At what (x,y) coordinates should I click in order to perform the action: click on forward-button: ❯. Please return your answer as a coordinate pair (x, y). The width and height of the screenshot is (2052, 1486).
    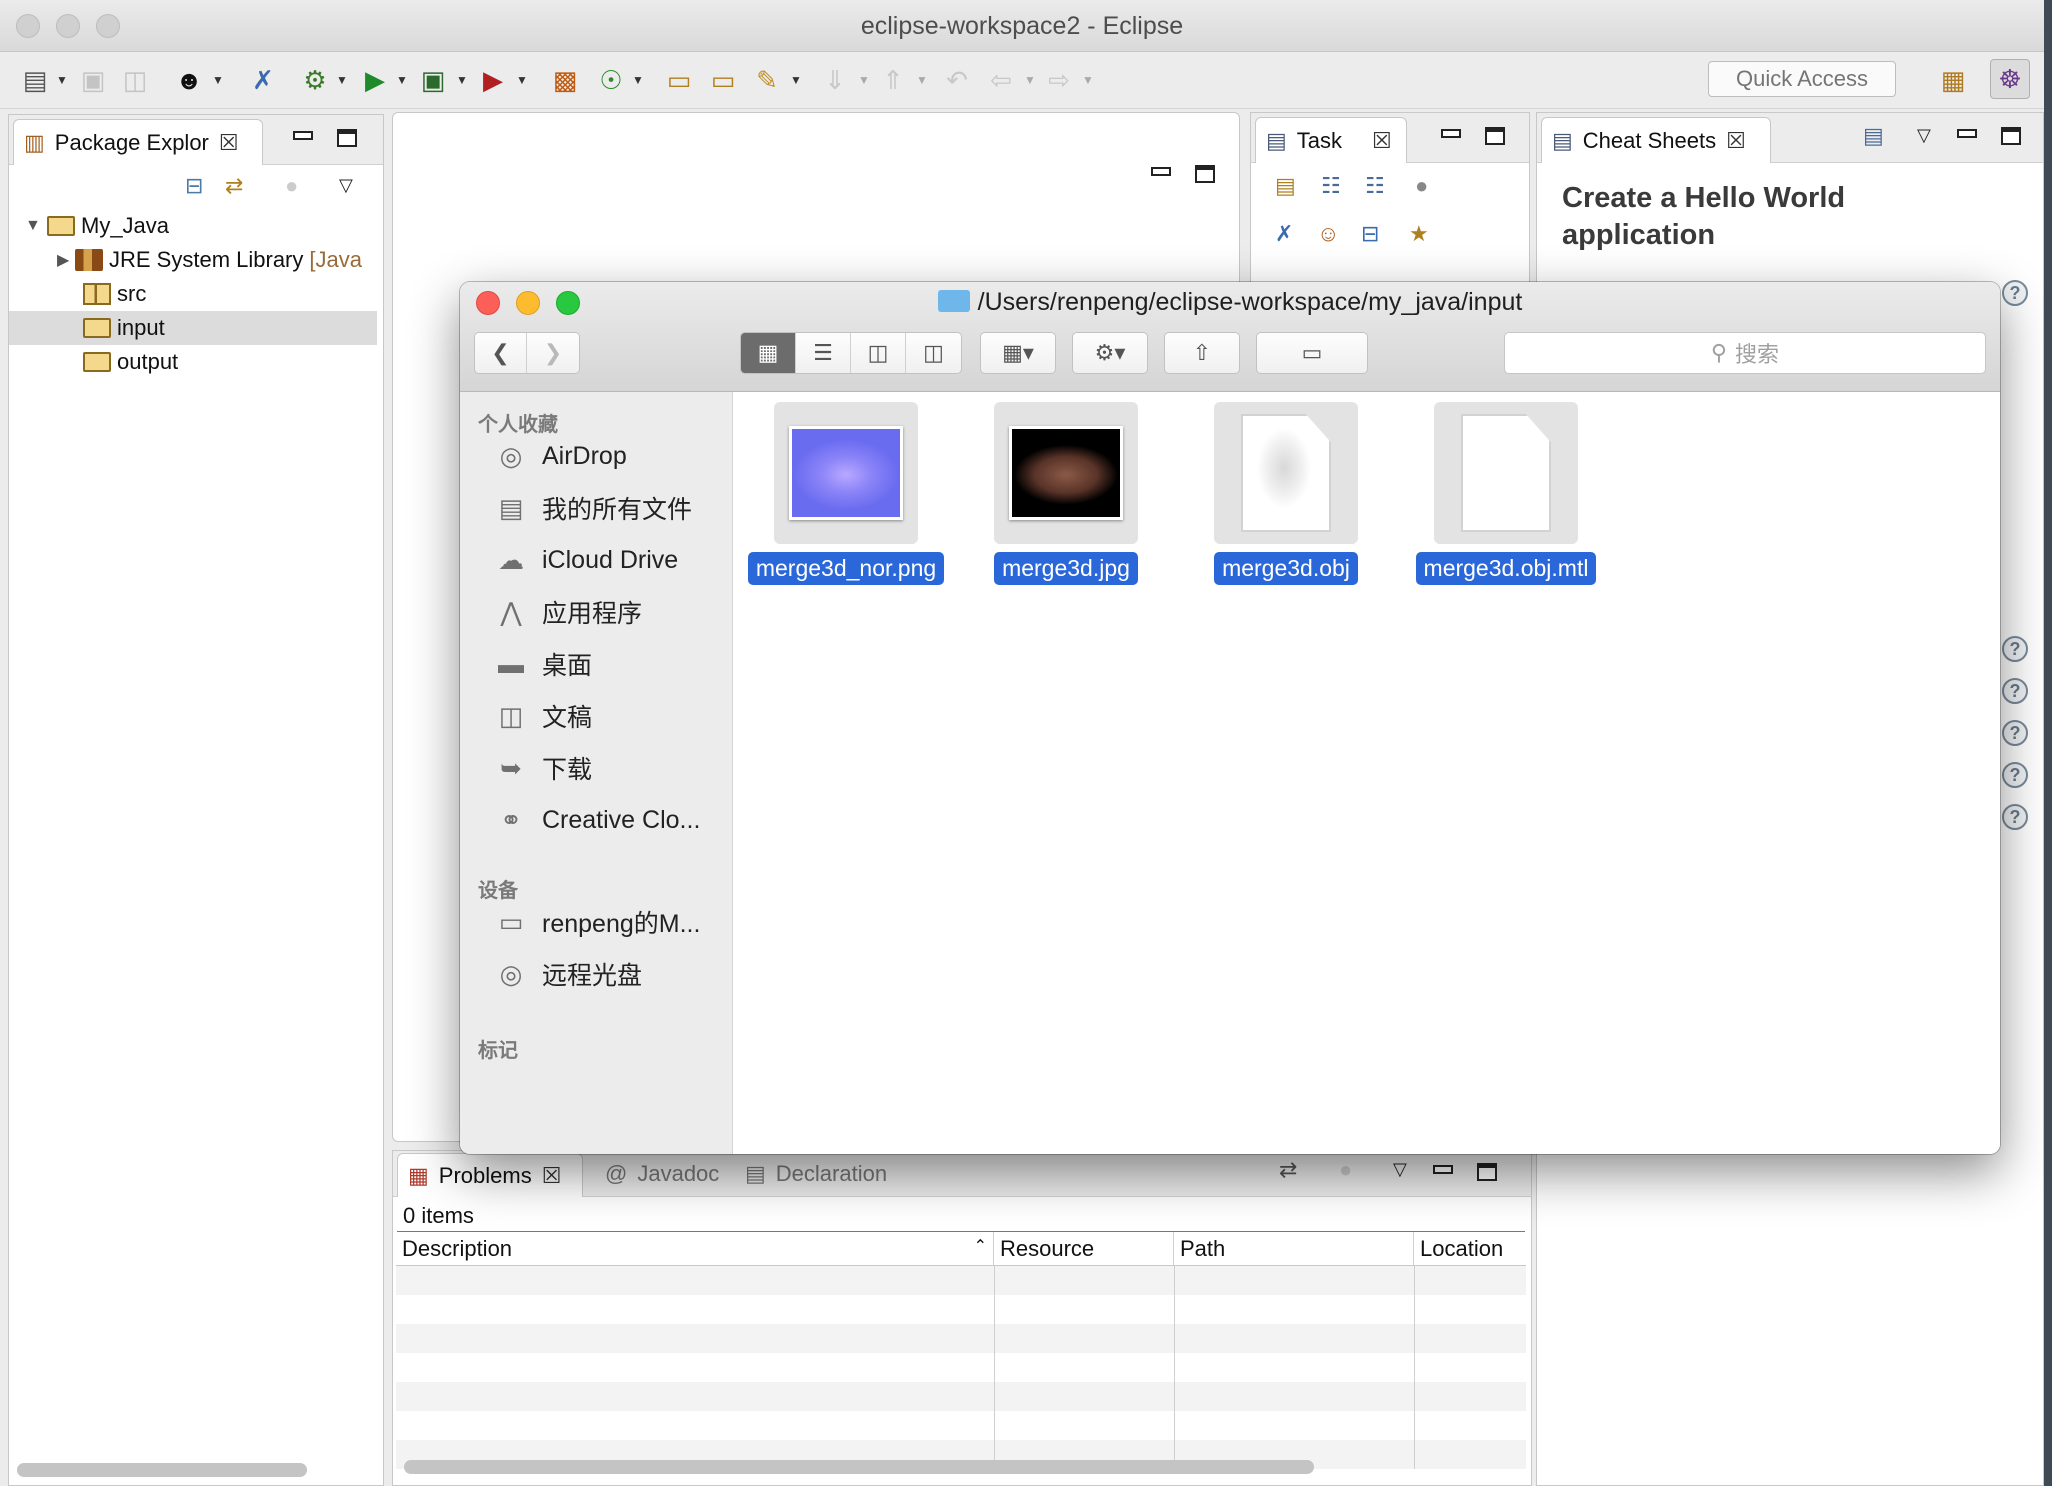
    Looking at the image, I should click on (553, 353).